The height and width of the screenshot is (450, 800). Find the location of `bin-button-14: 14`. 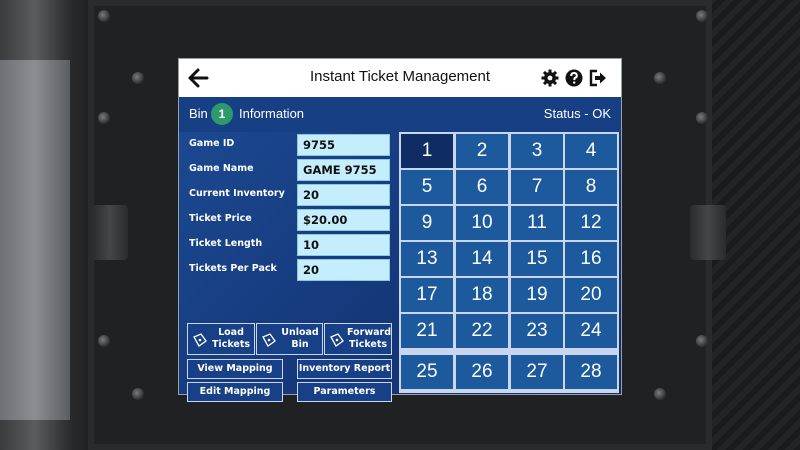

bin-button-14: 14 is located at coordinates (482, 259).